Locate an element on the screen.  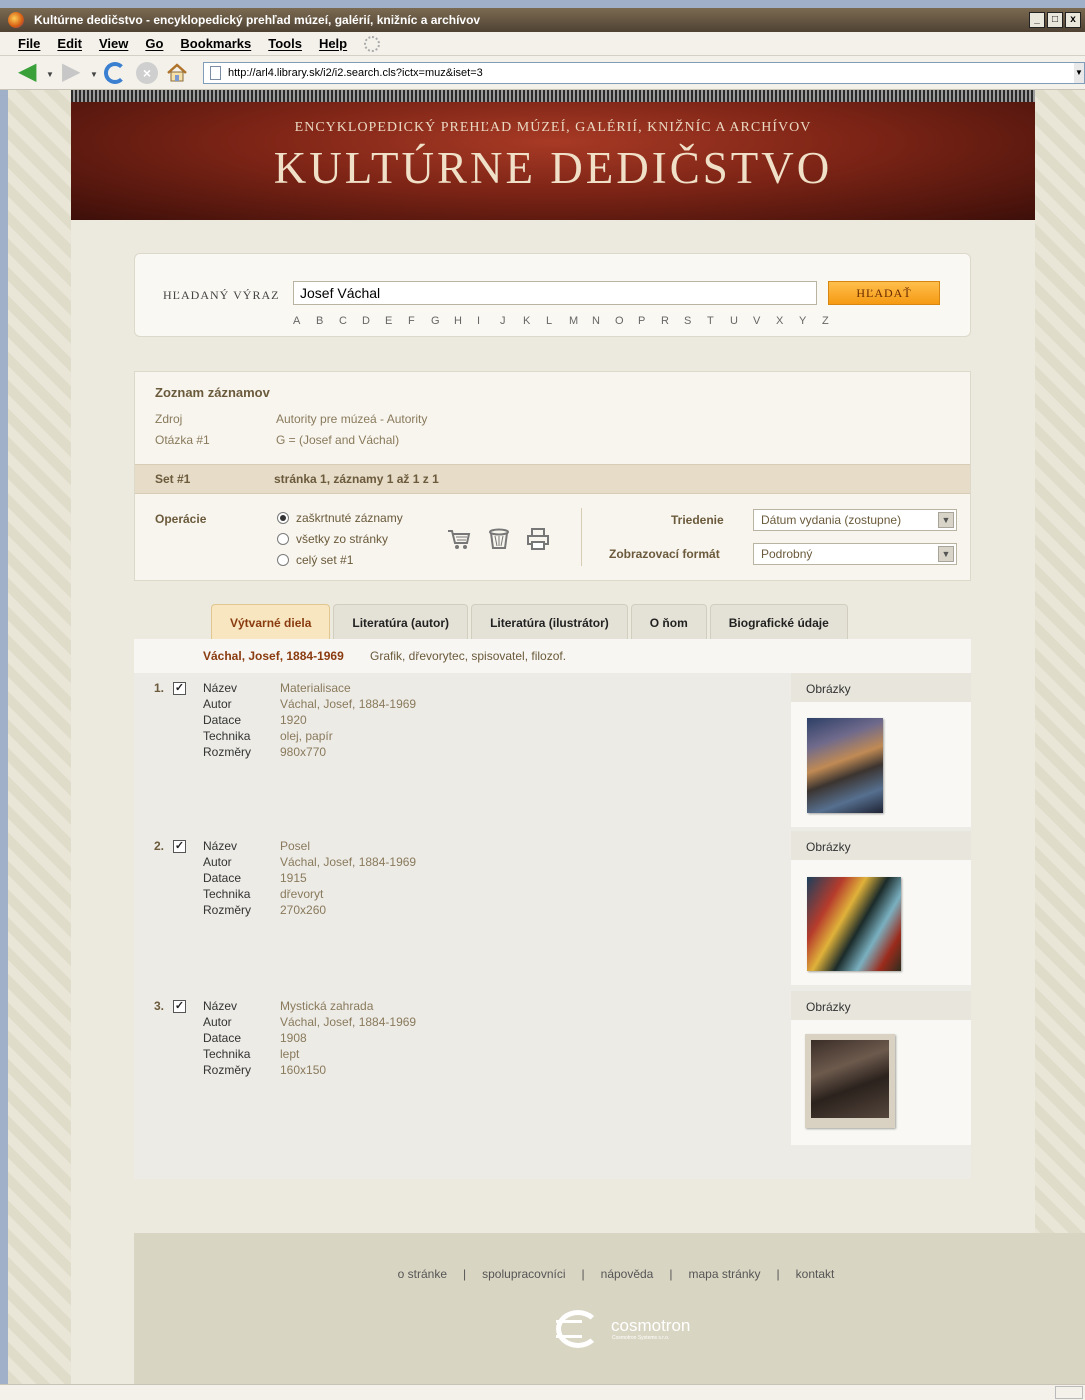
alphabet-letter-f: F is located at coordinates (417, 321).